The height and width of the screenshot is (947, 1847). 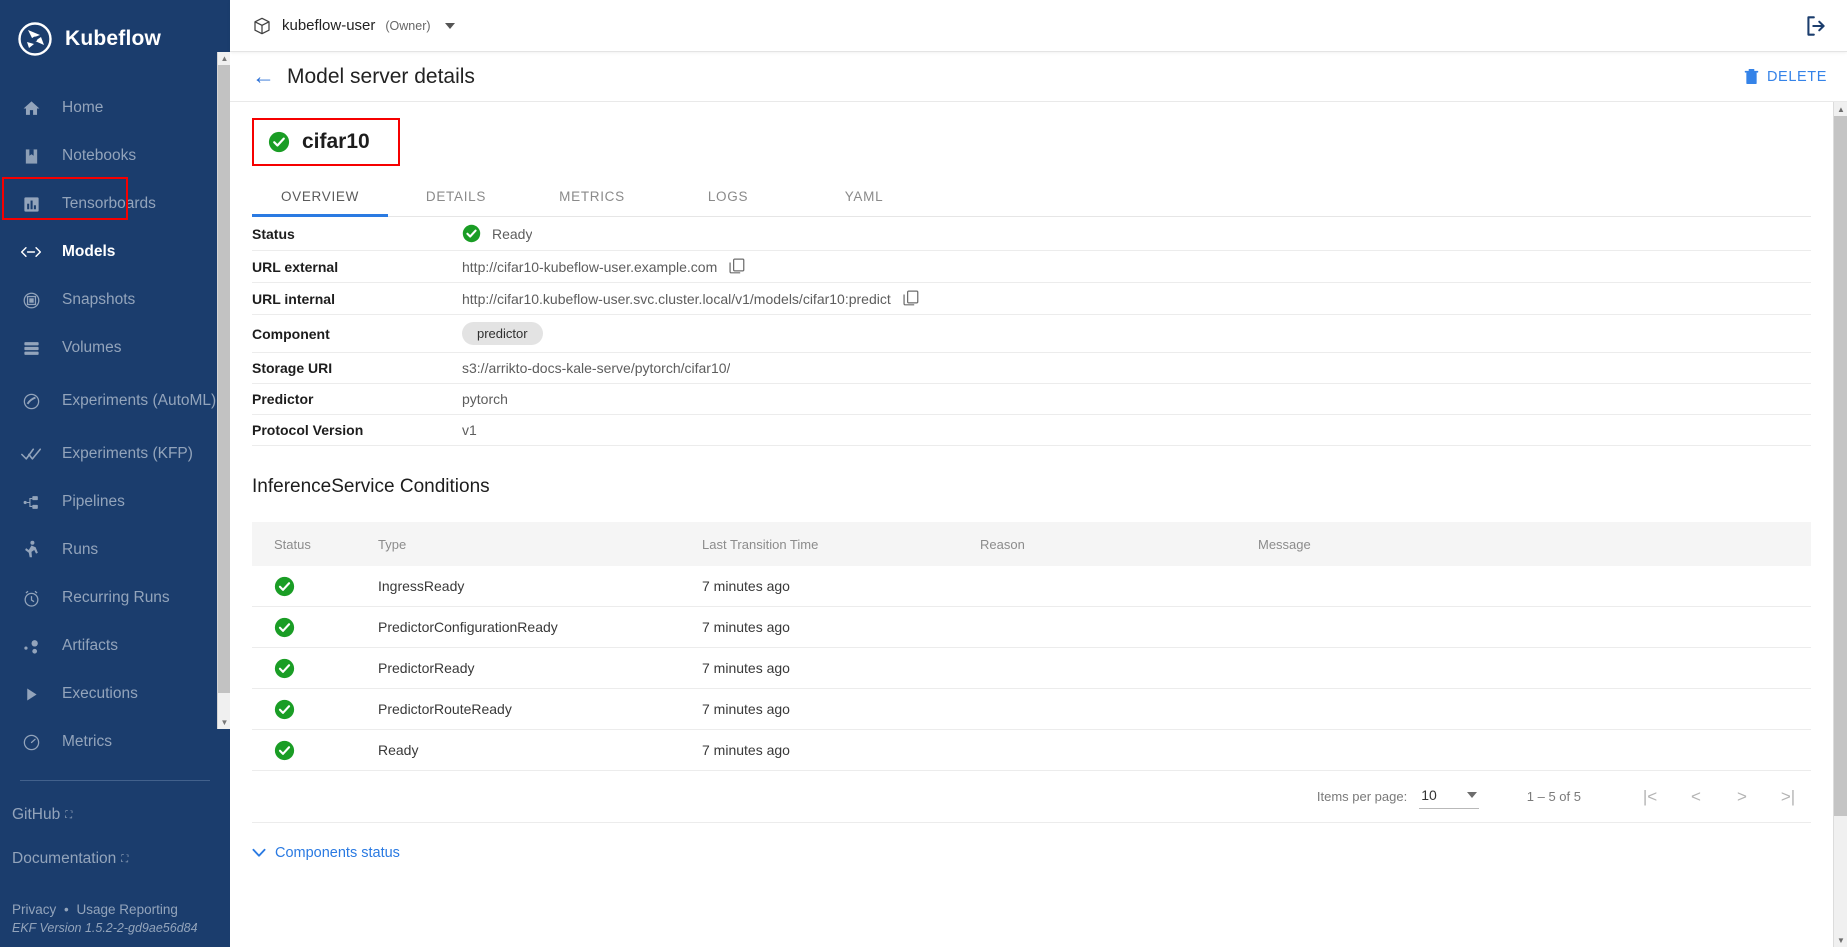 I want to click on conditions-section-title: InferenceService Conditions, so click(x=371, y=486).